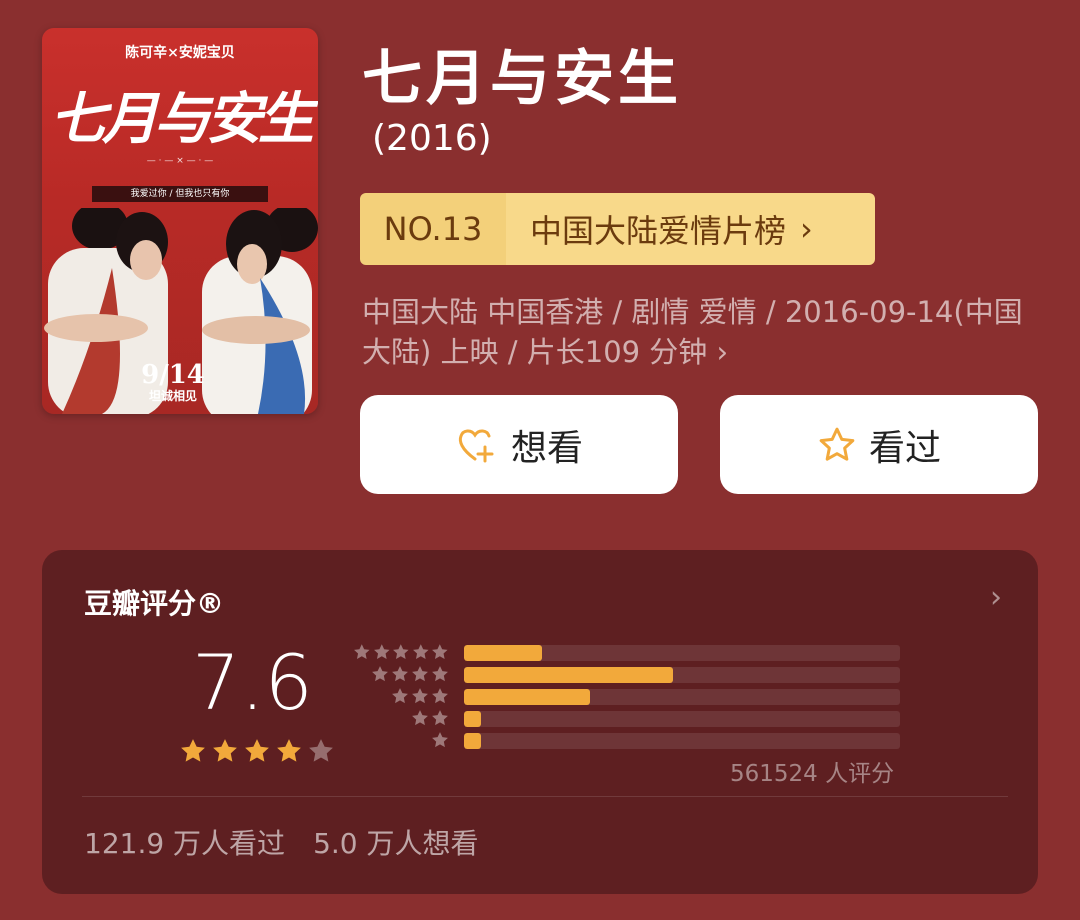 The height and width of the screenshot is (920, 1080). I want to click on rating-count: 561524 人评分, so click(812, 774).